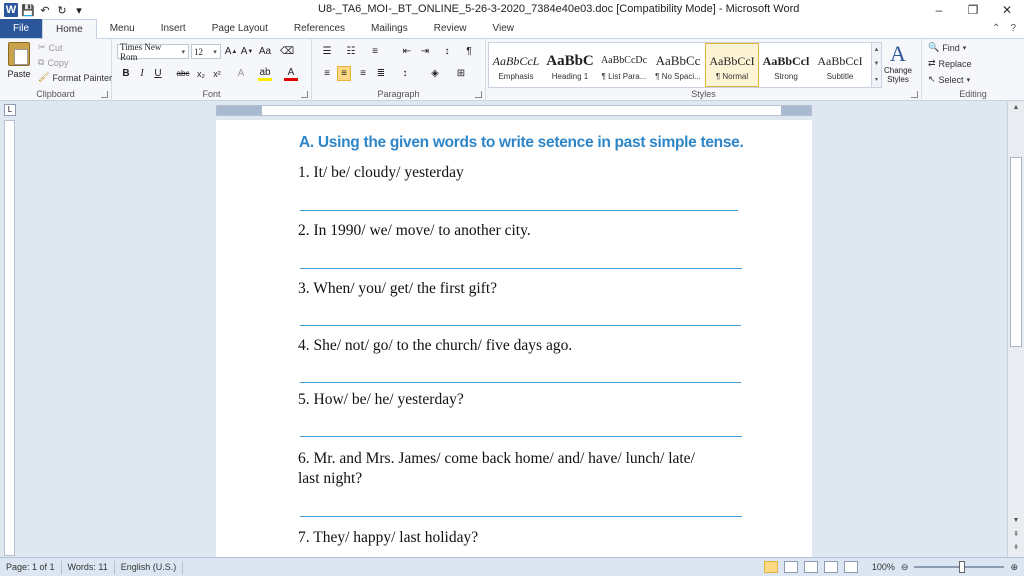  Describe the element at coordinates (790, 567) in the screenshot. I see `full-screen-reading-view-icon` at that location.